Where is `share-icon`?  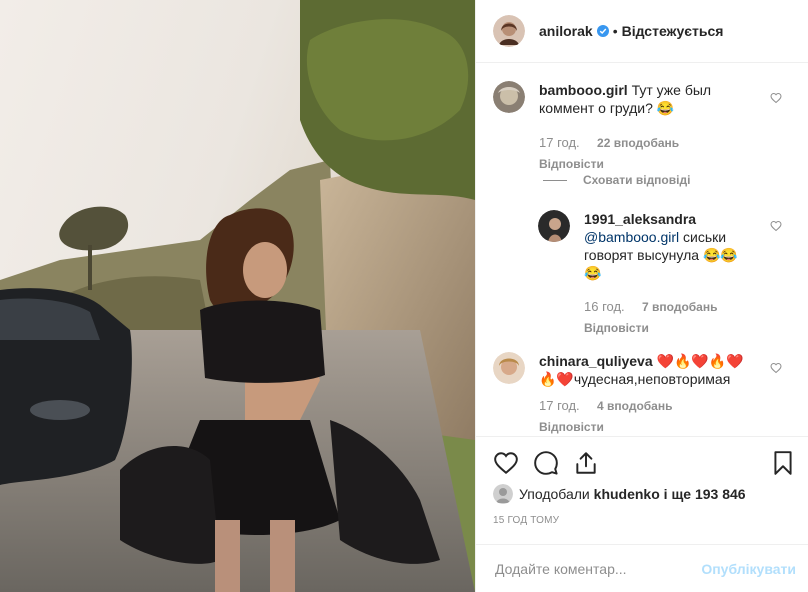 share-icon is located at coordinates (586, 463).